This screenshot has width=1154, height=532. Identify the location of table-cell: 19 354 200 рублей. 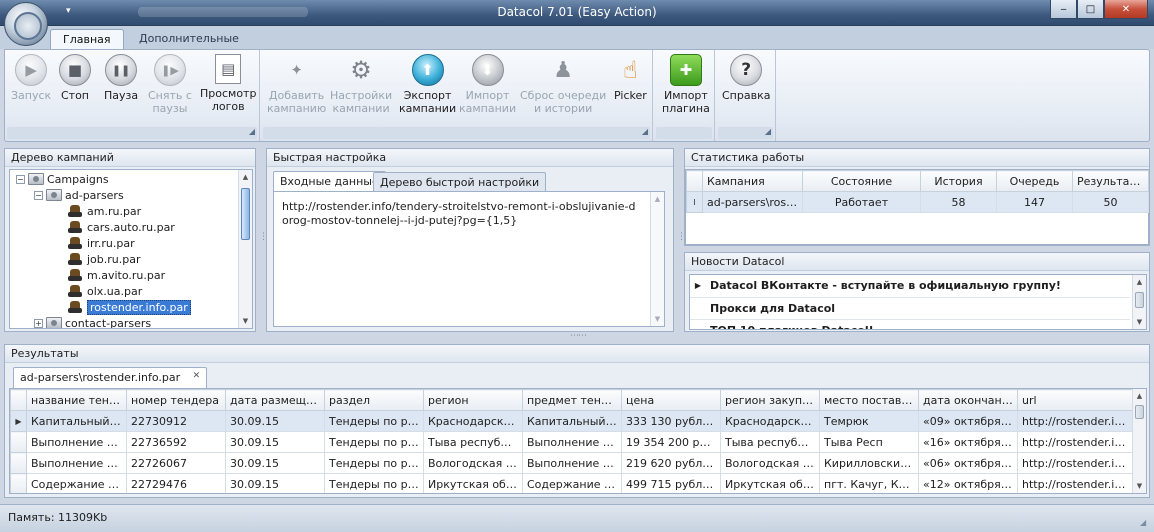
(671, 442).